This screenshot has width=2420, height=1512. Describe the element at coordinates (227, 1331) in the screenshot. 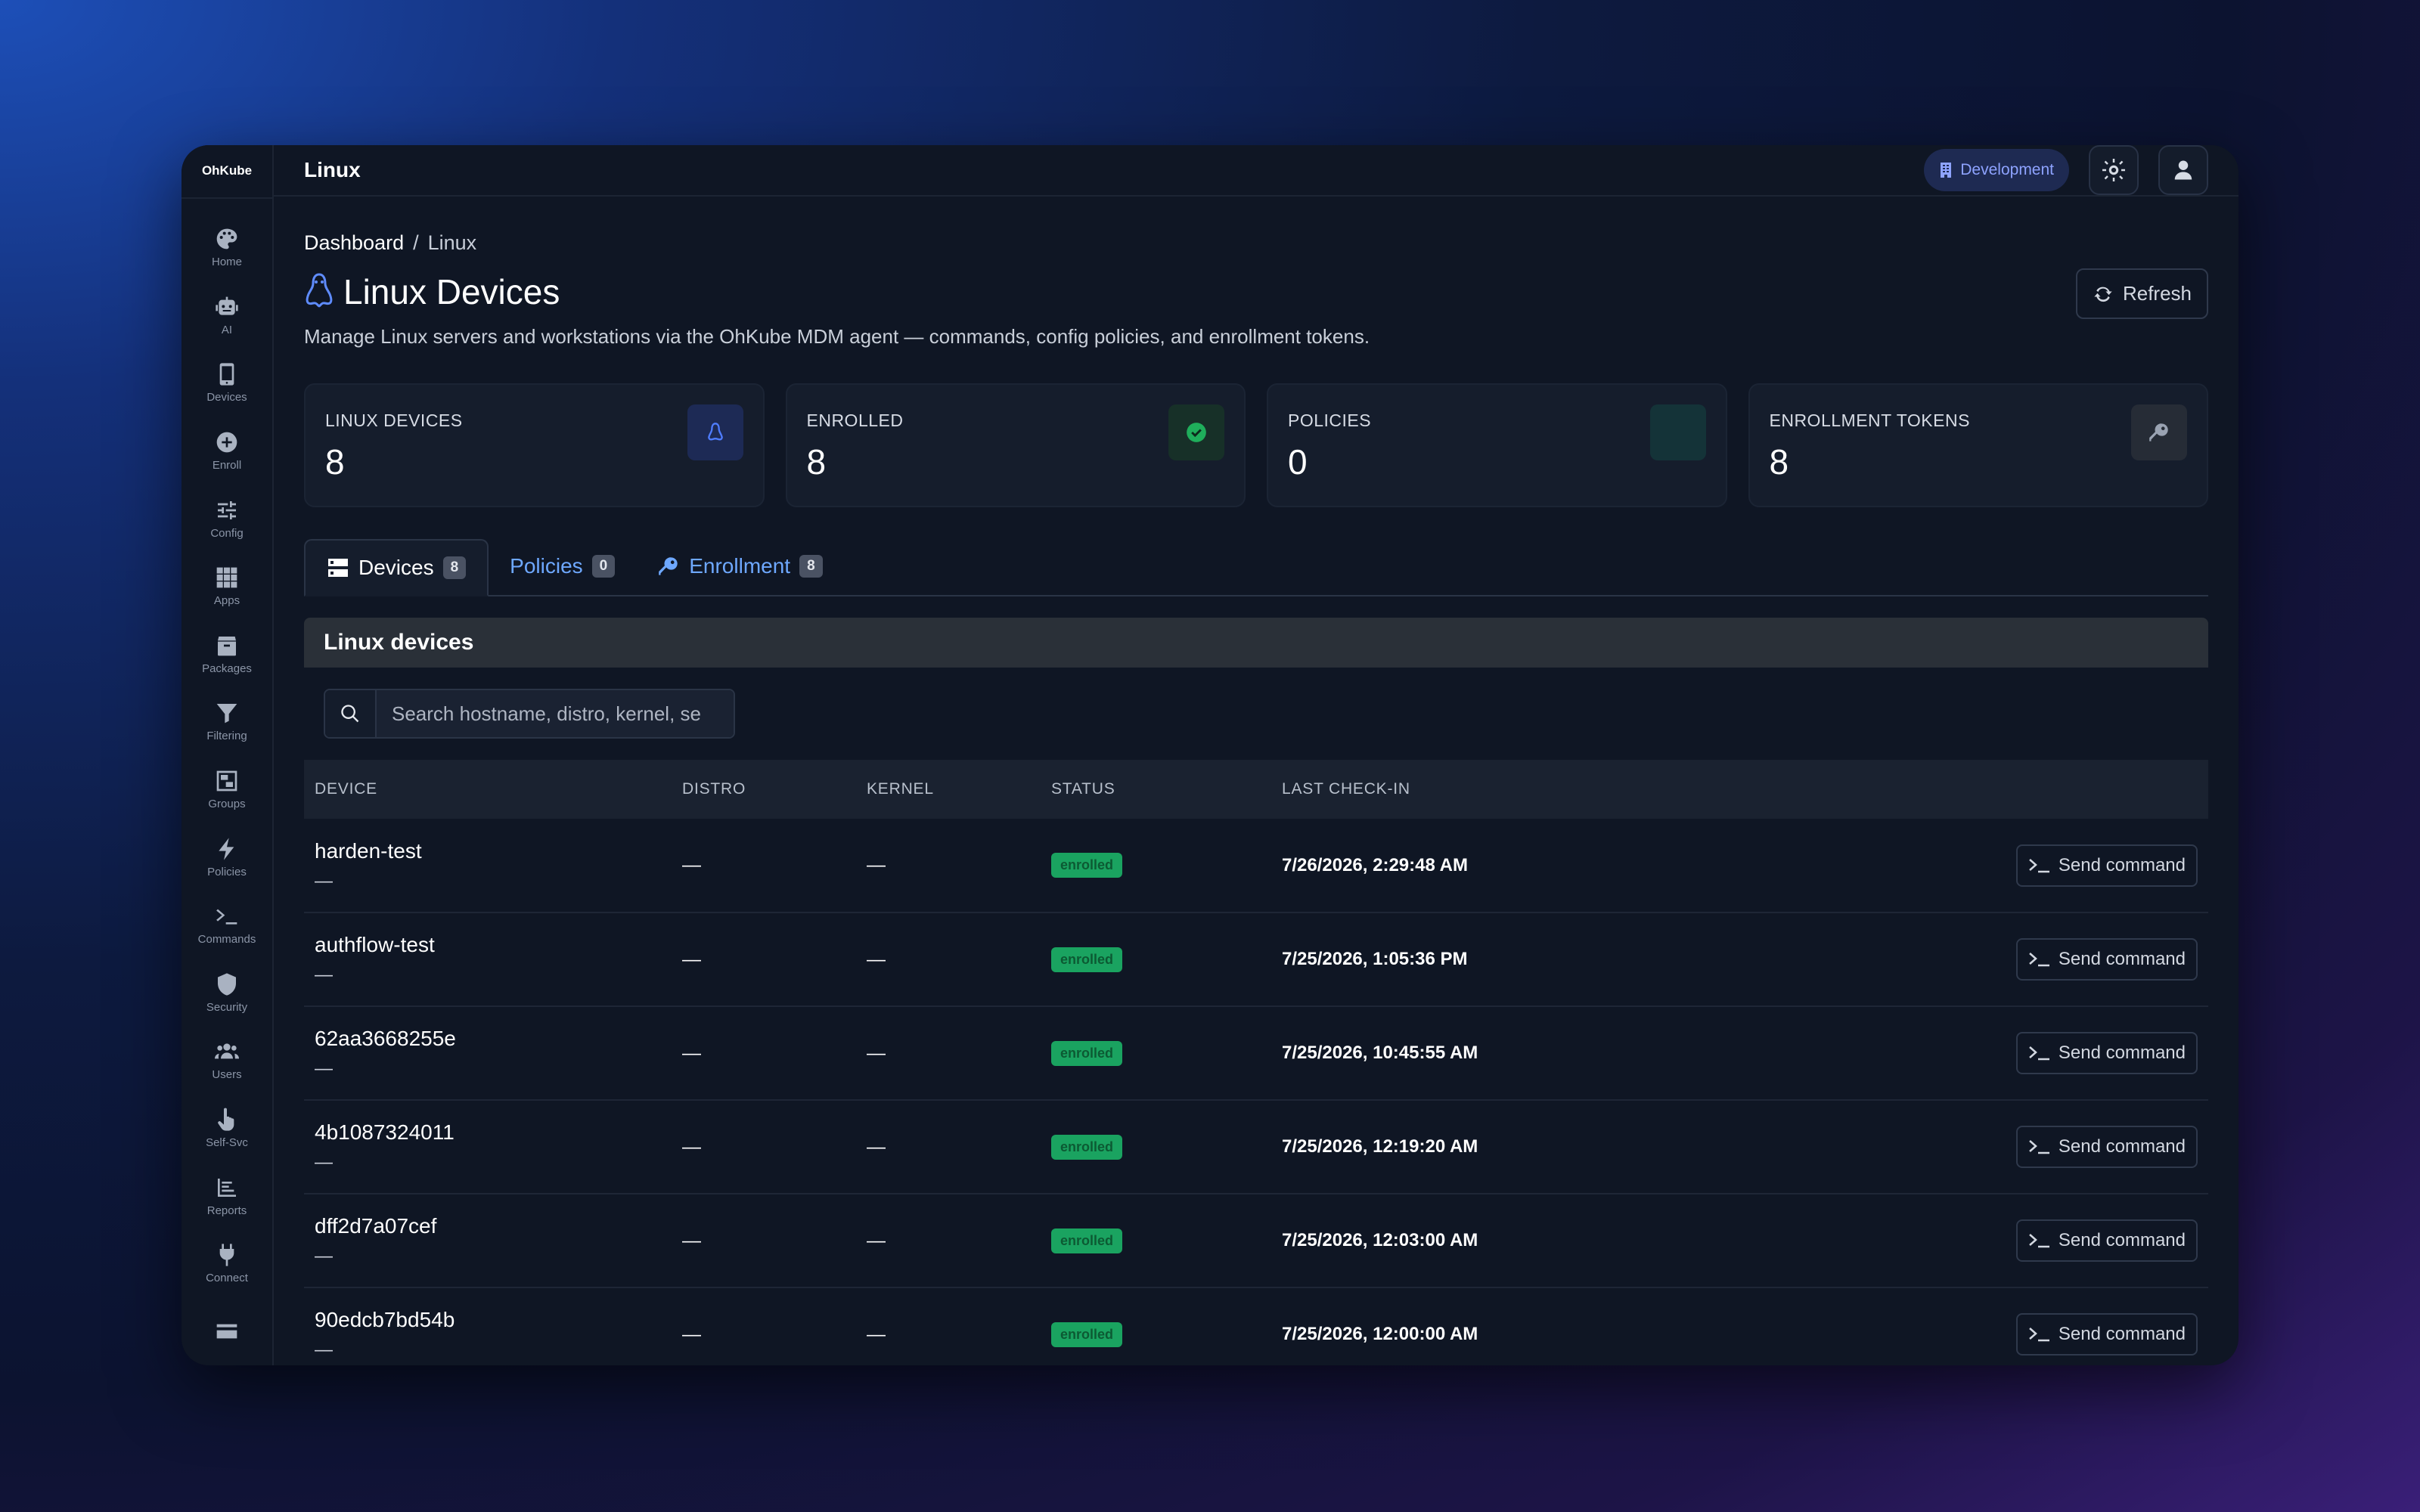

I see `sidebar-item-billing` at that location.